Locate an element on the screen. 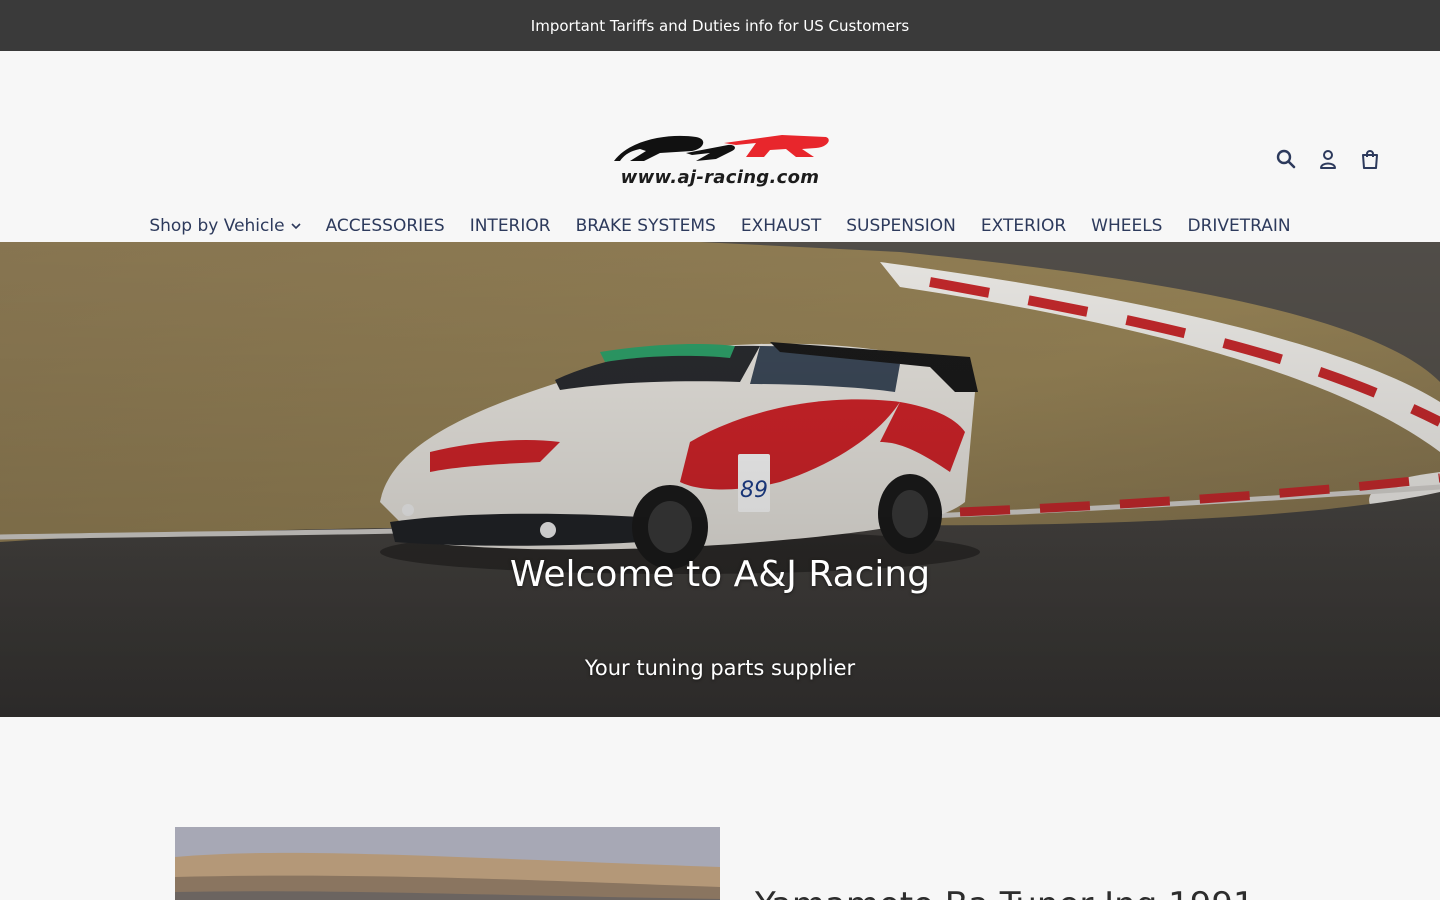  account-icon is located at coordinates (1328, 159).